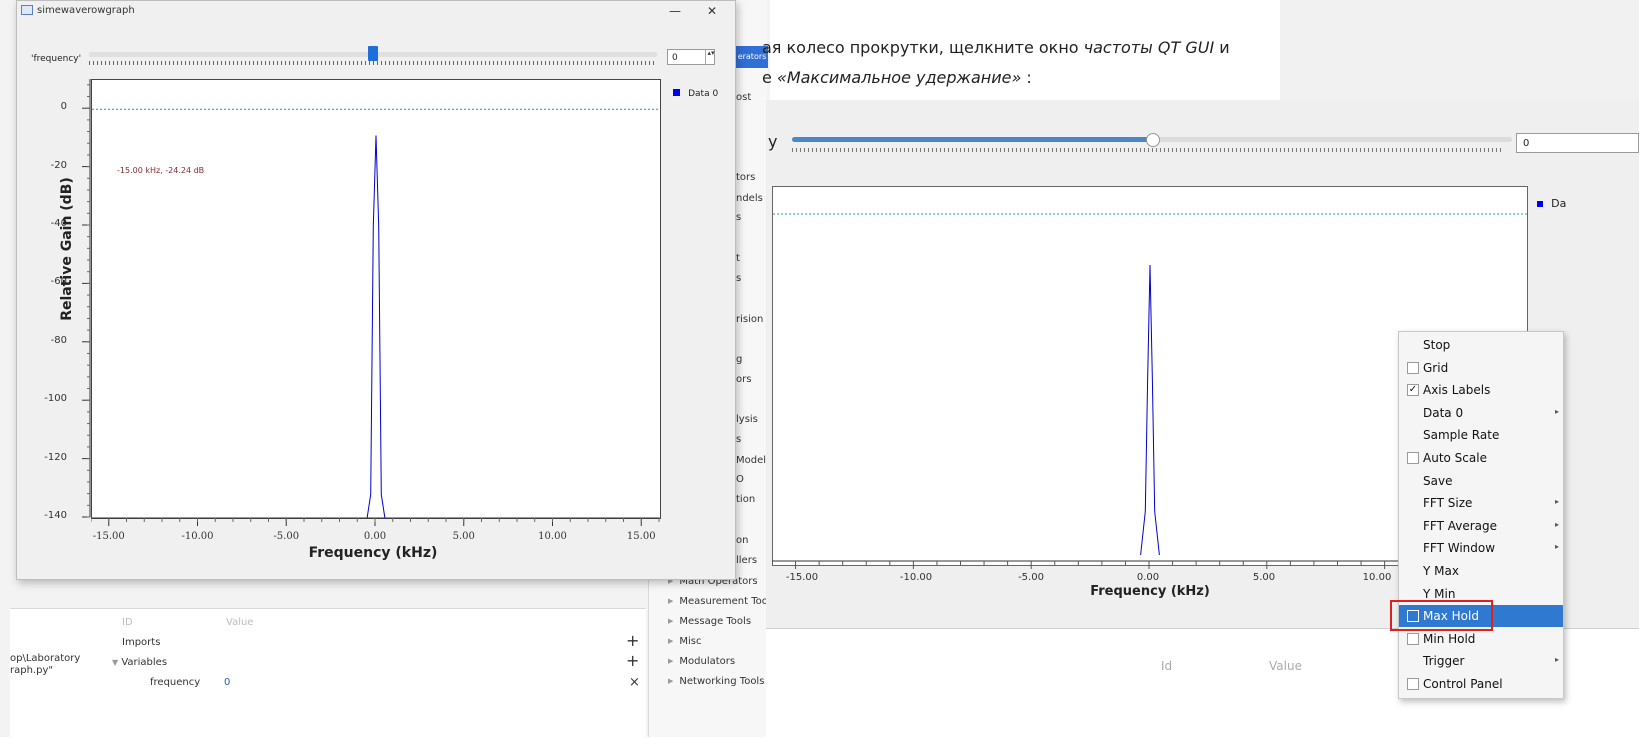 The image size is (1639, 738). What do you see at coordinates (972, 139) in the screenshot?
I see `gui2-slider-fill` at bounding box center [972, 139].